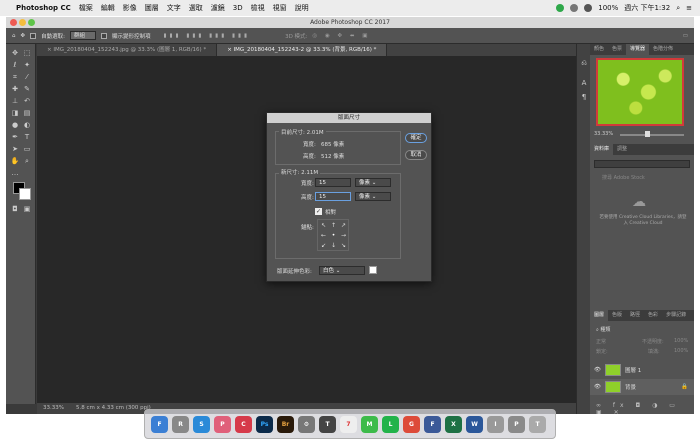 This screenshot has width=700, height=443. I want to click on background-color-swatch, so click(25, 194).